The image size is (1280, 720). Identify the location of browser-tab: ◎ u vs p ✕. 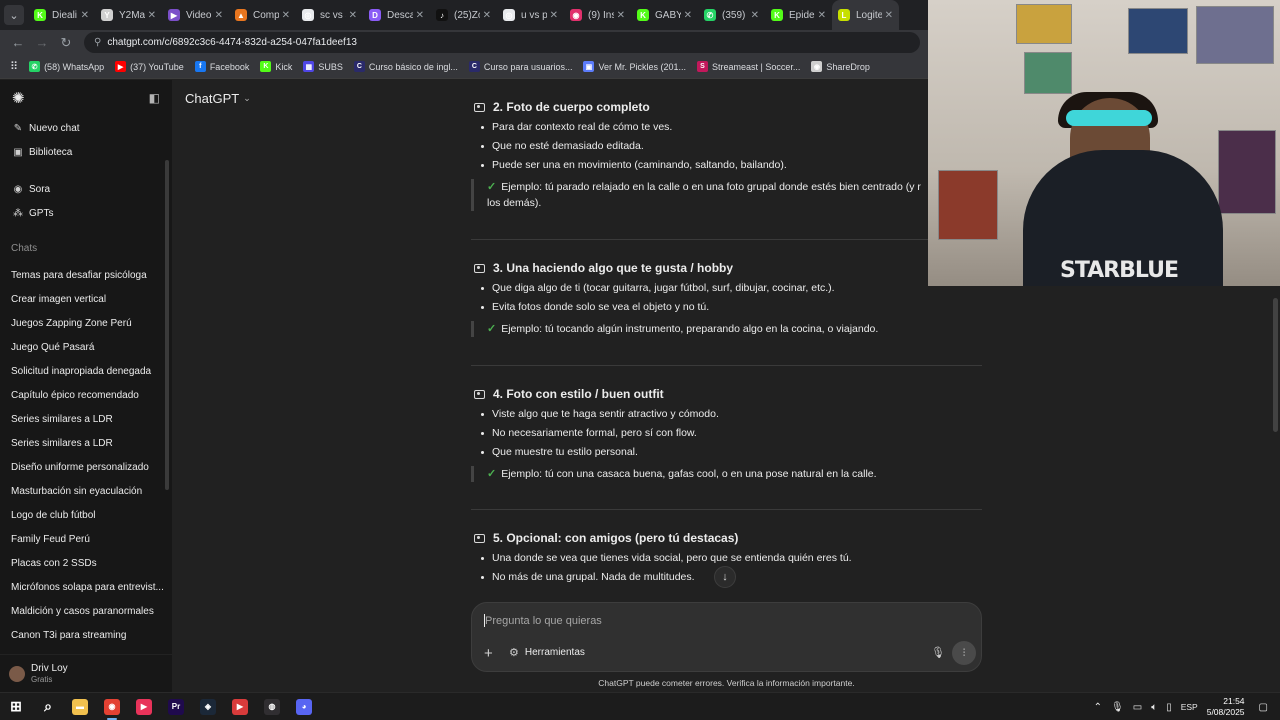
(530, 15).